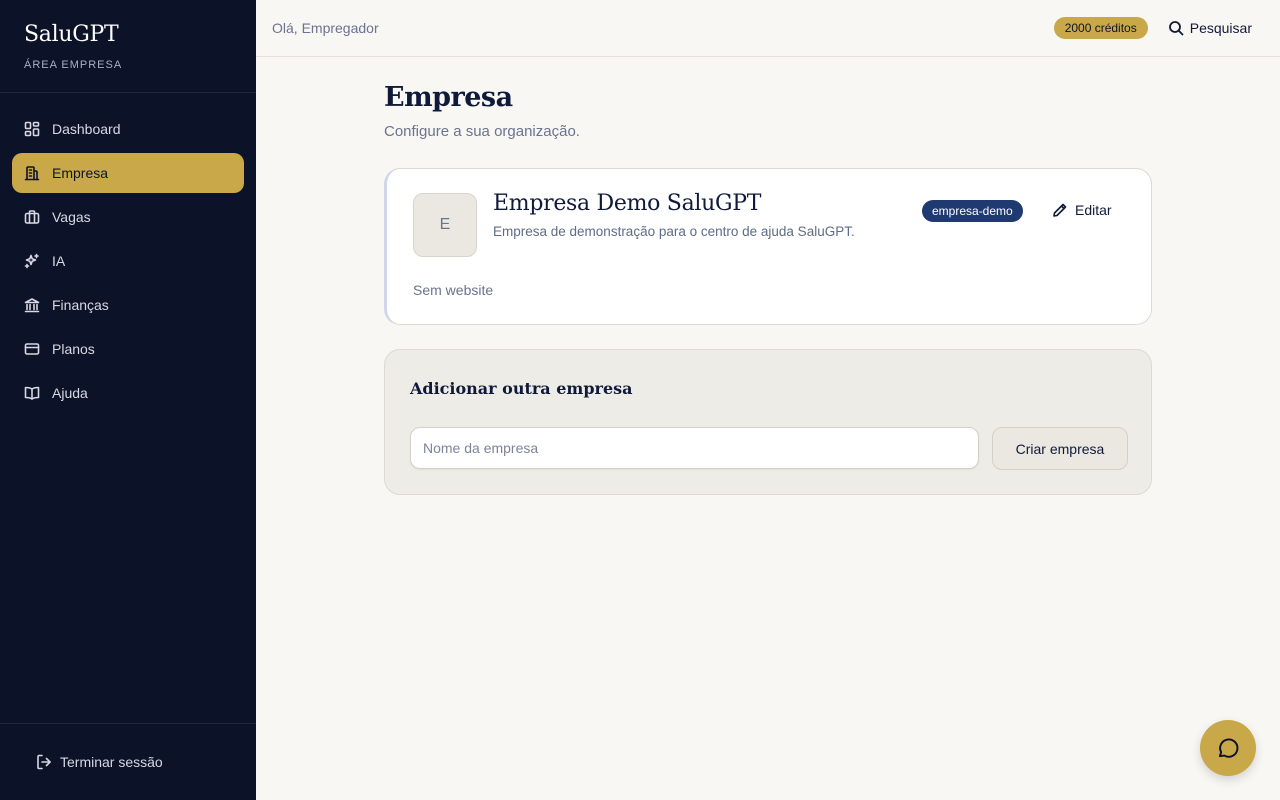 The image size is (1280, 800). What do you see at coordinates (445, 225) in the screenshot?
I see `company-avatar: E` at bounding box center [445, 225].